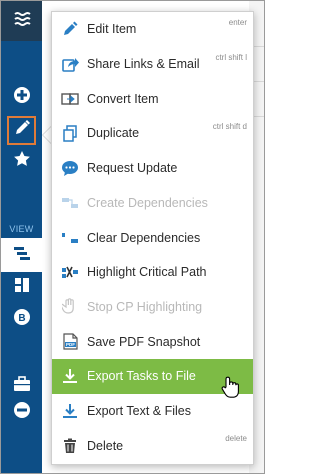 The height and width of the screenshot is (474, 320). What do you see at coordinates (152, 133) in the screenshot?
I see `menu-item-duplicate: Duplicate ctrl shift d` at bounding box center [152, 133].